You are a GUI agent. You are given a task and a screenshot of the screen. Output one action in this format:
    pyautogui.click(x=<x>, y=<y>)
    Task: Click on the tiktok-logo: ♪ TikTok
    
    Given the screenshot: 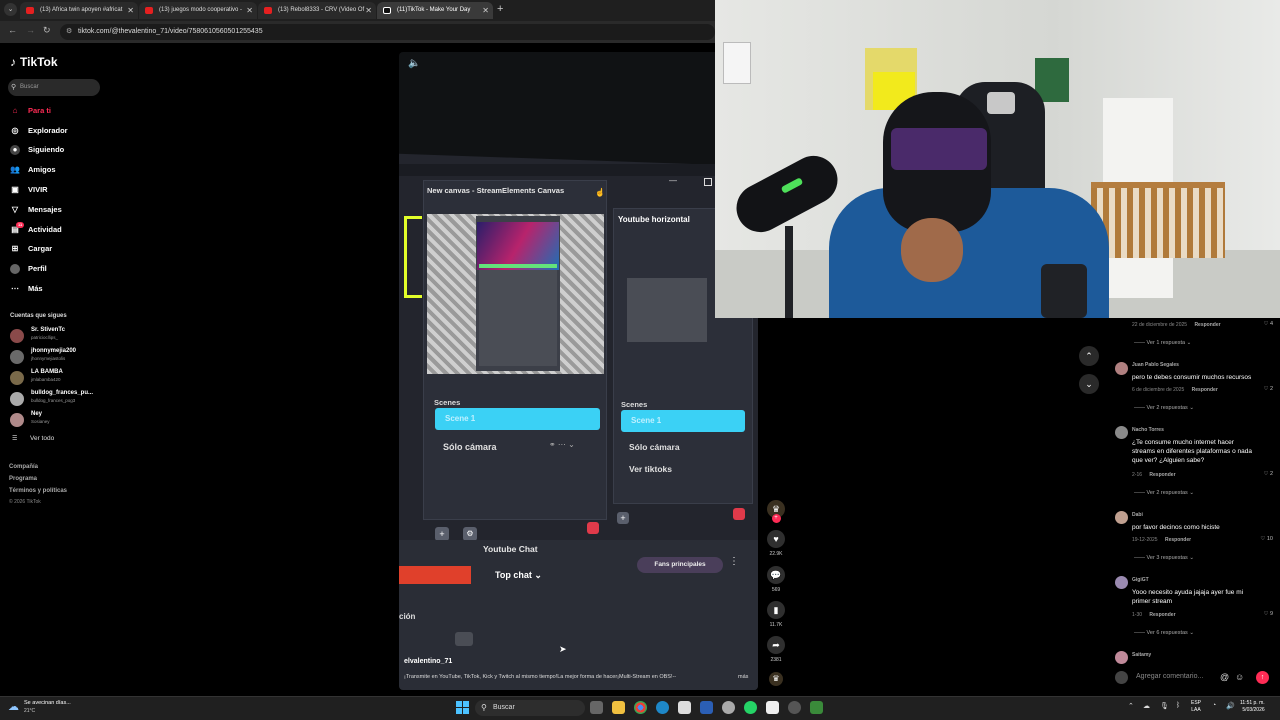 What is the action you would take?
    pyautogui.click(x=34, y=62)
    